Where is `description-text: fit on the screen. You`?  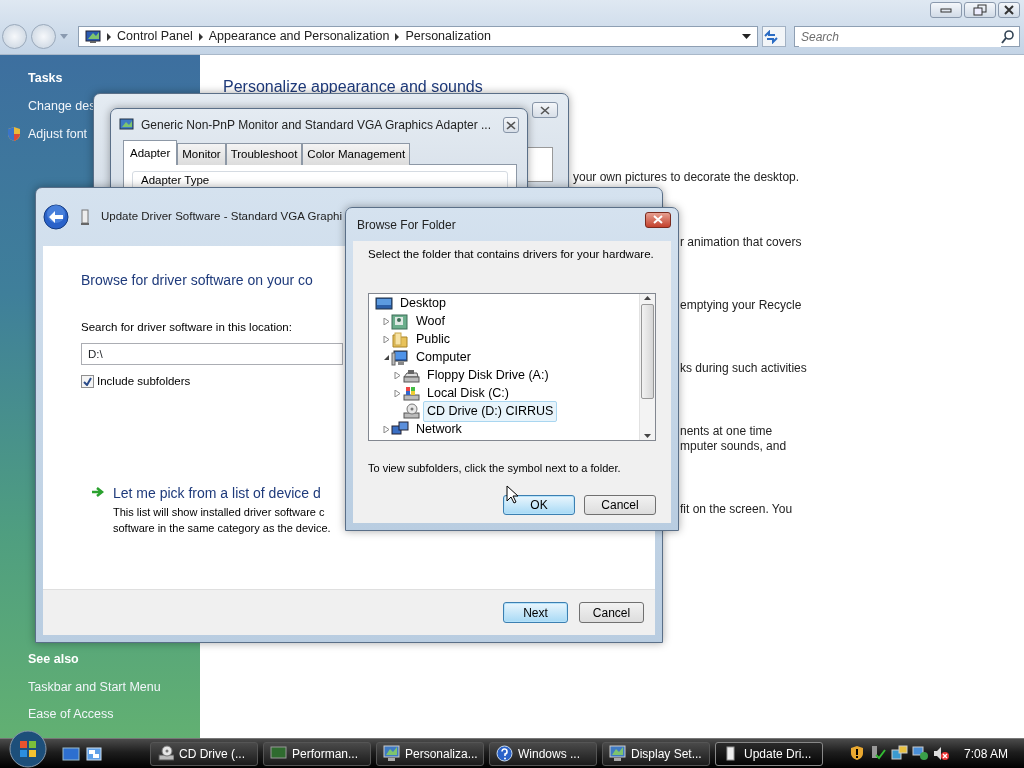 description-text: fit on the screen. You is located at coordinates (737, 509).